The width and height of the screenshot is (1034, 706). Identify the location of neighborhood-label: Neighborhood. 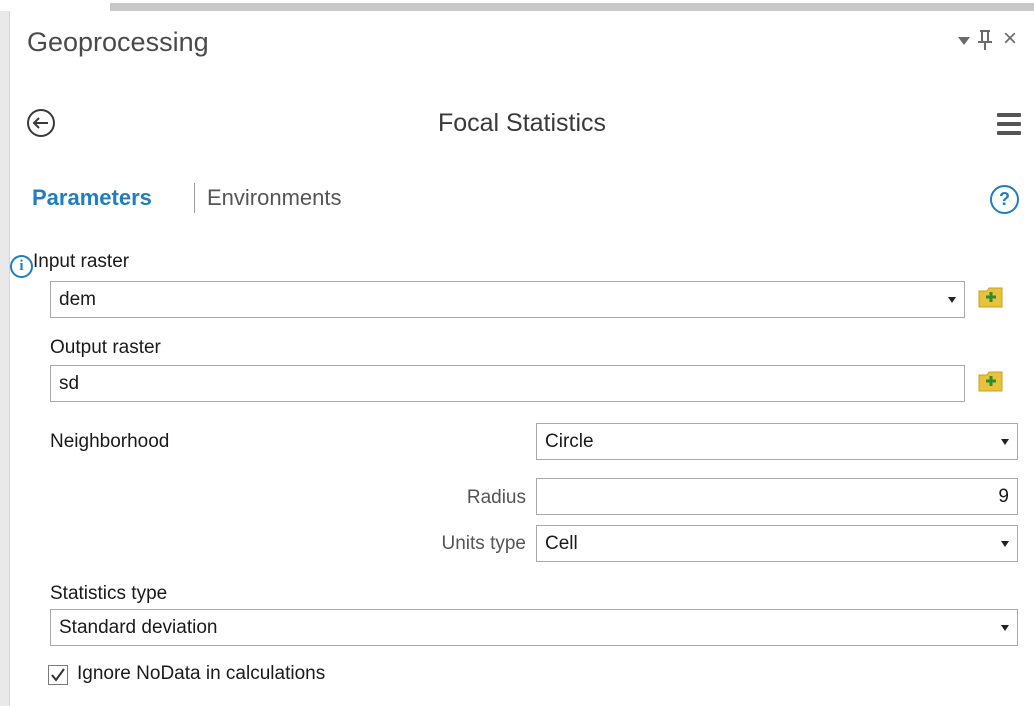
(110, 441).